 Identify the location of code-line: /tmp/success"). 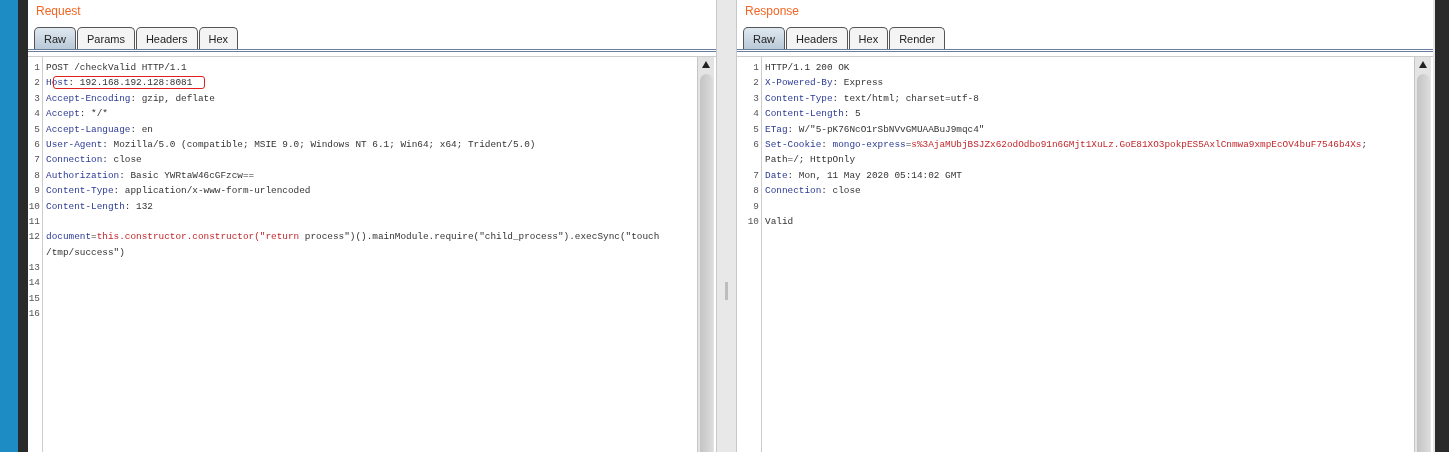
(85, 252).